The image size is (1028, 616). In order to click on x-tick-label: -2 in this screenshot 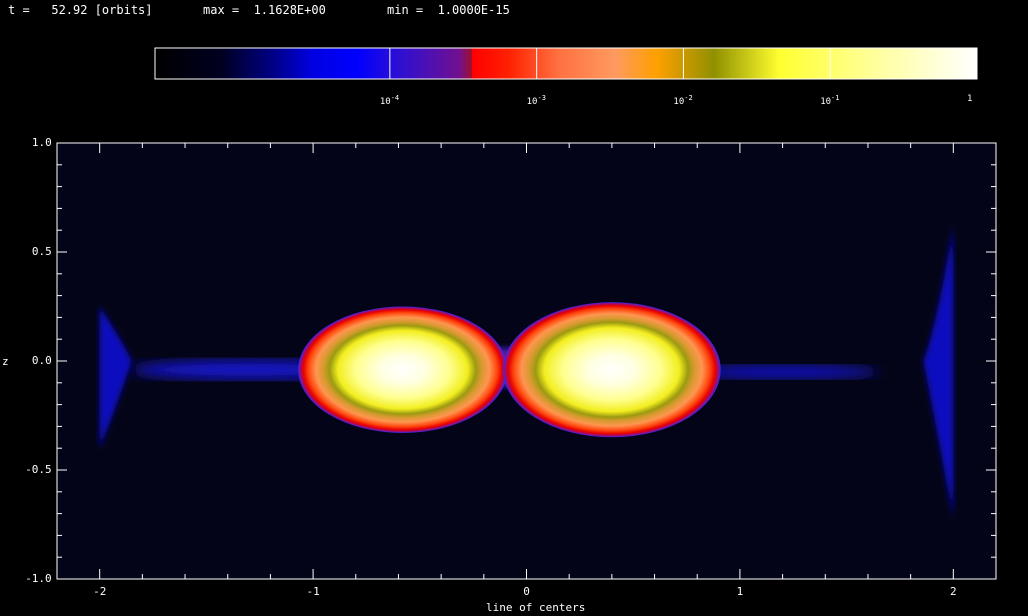, I will do `click(100, 591)`.